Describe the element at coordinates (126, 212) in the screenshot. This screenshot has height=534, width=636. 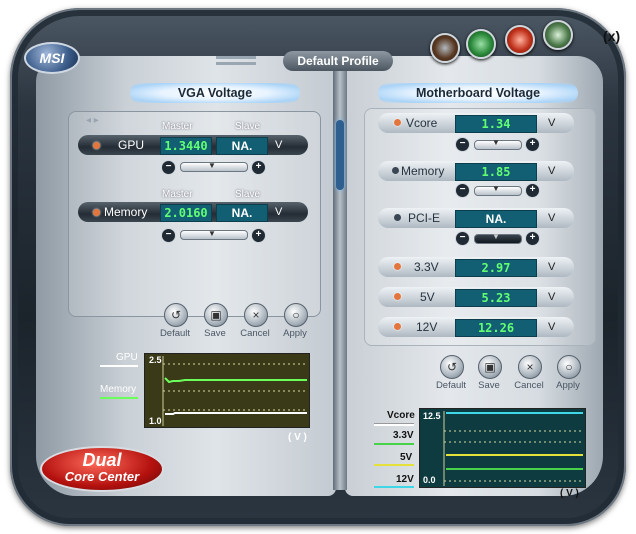
I see `vga-memory-label: Memory` at that location.